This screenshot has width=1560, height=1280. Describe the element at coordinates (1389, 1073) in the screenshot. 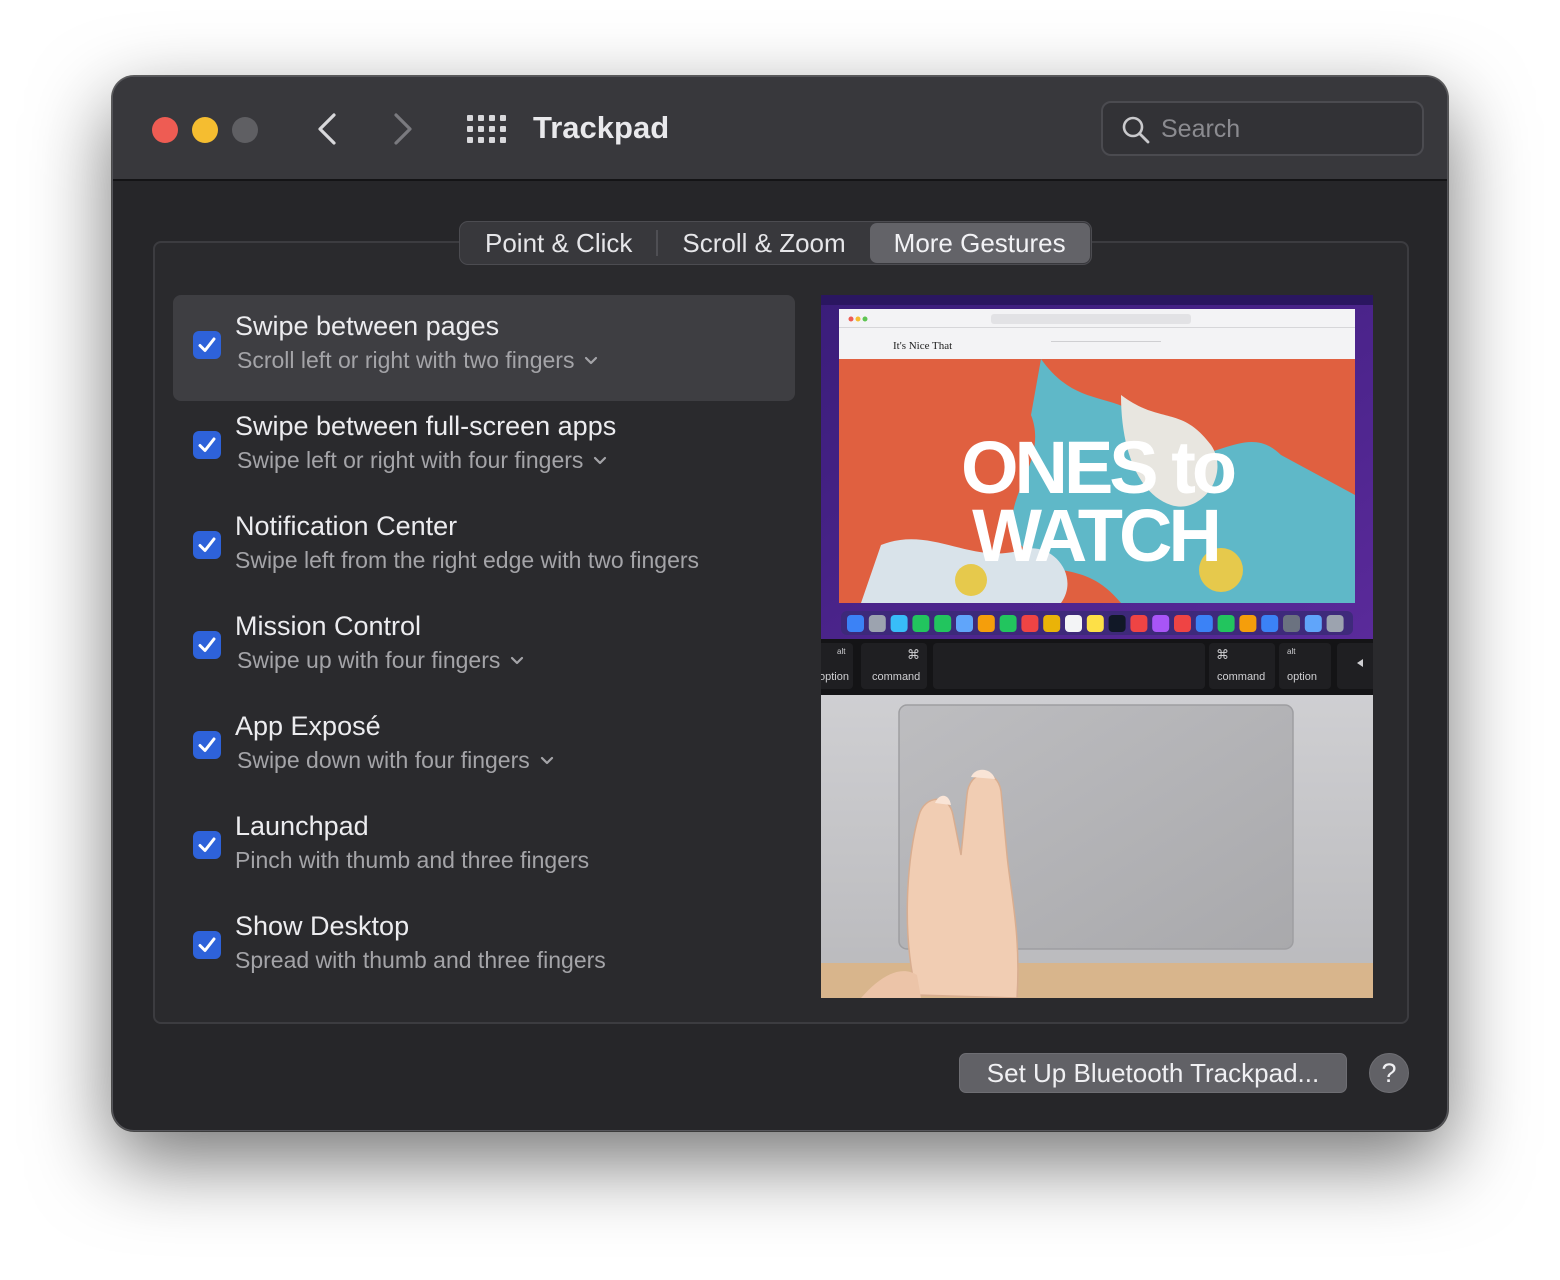

I see `help-button: ?` at that location.